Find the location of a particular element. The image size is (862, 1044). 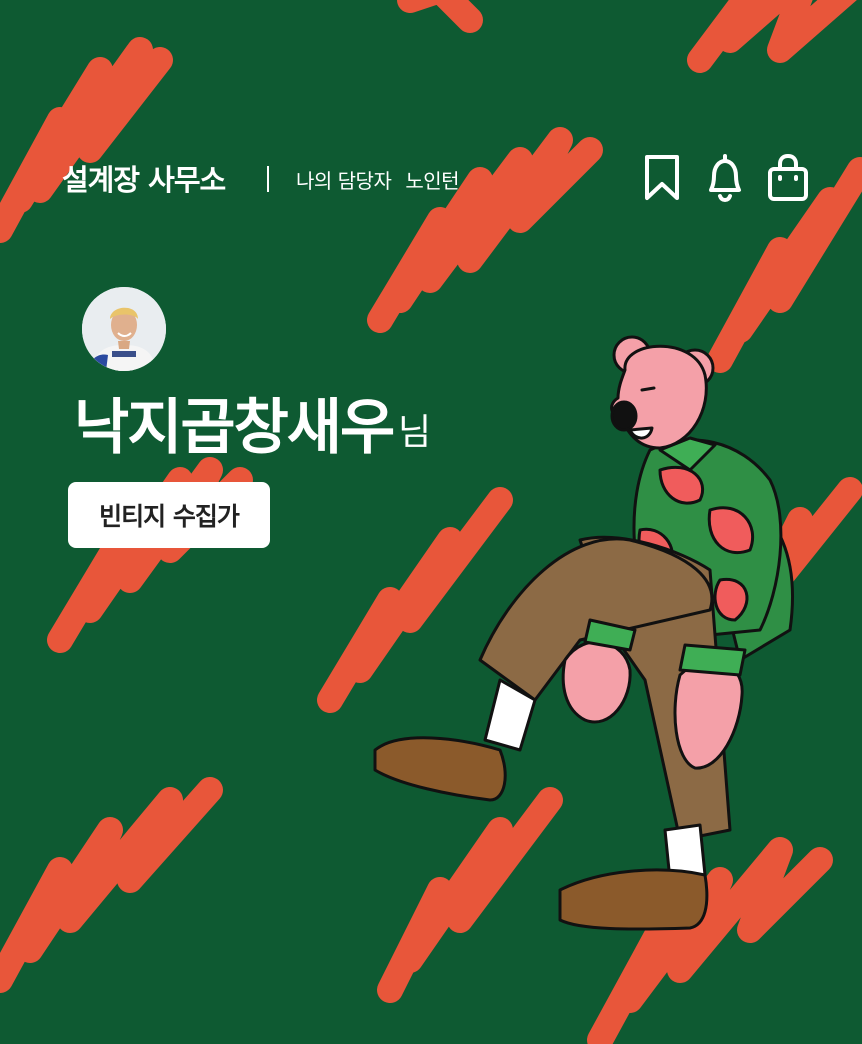

page-title: 설계장 사무소 is located at coordinates (144, 180).